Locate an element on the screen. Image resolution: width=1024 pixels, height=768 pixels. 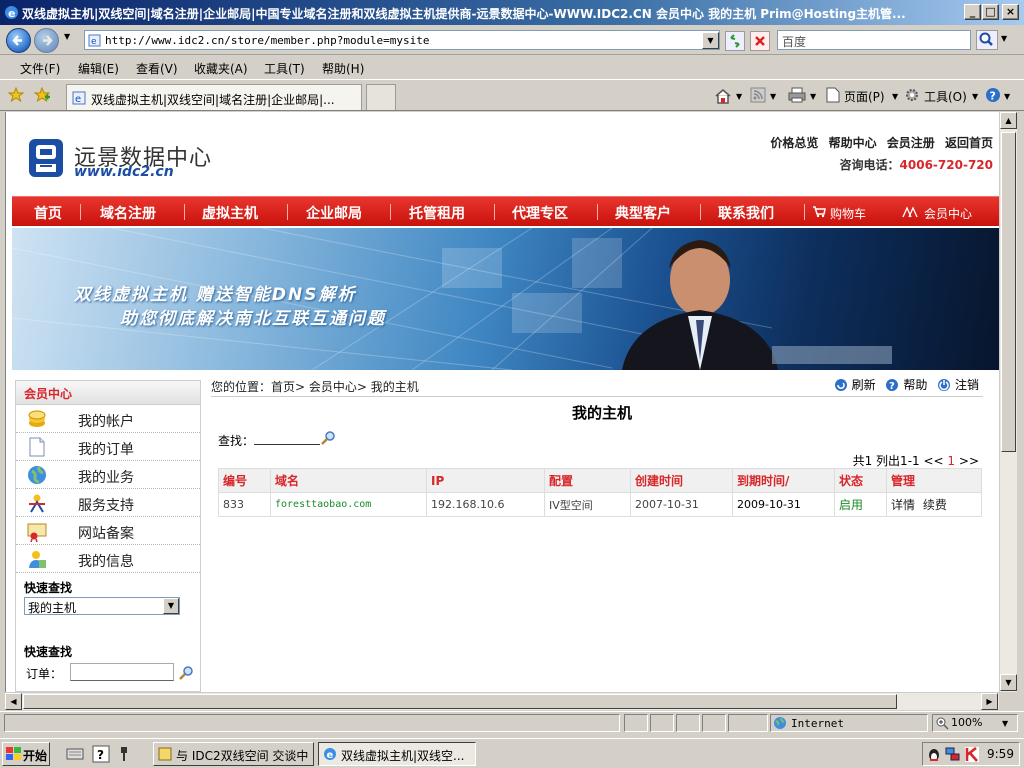
pagination-summary: 共1 列出1-1 << is located at coordinates (898, 461).